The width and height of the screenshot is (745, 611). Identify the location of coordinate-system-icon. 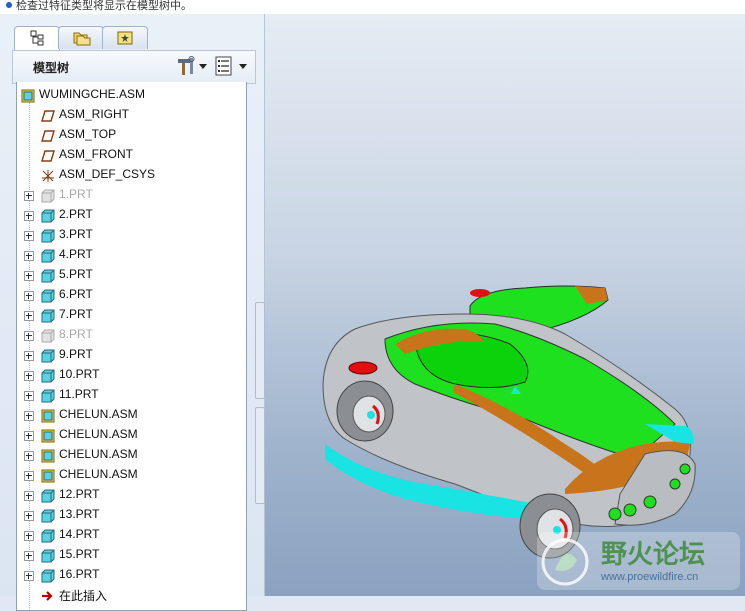
(48, 176).